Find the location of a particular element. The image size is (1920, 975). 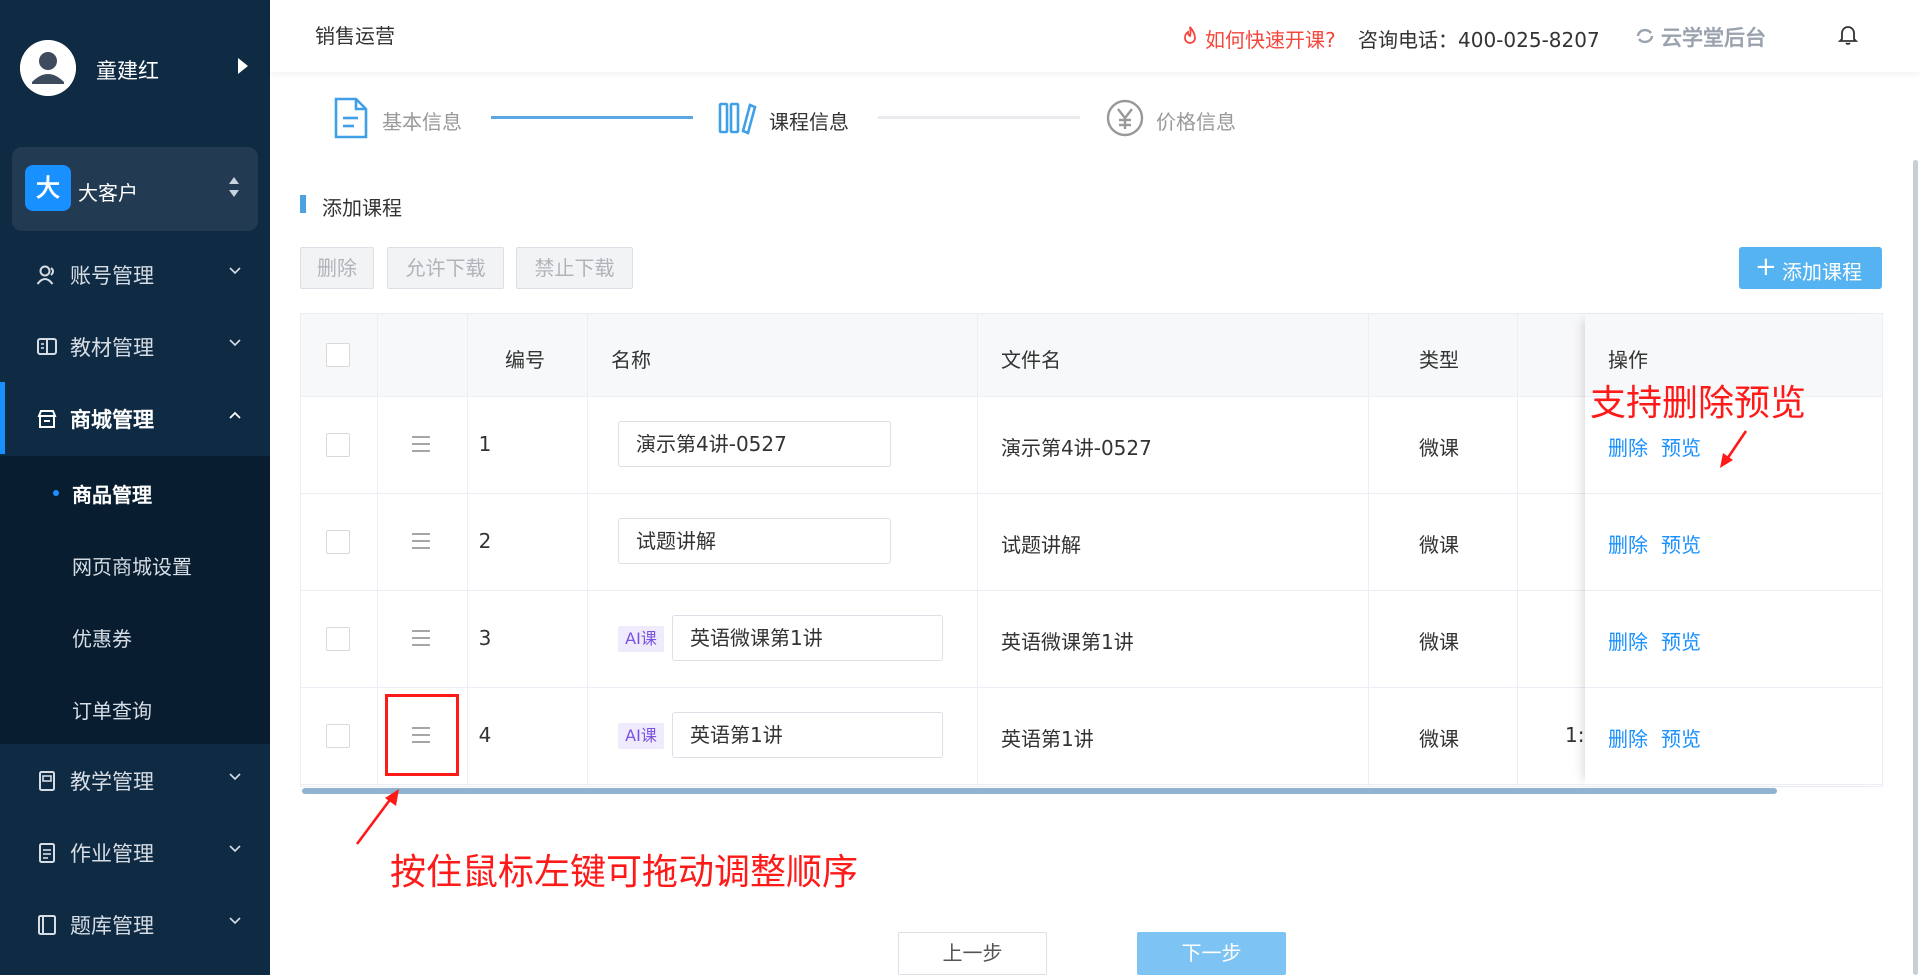

sub-item-orders: 订单查询 is located at coordinates (135, 708).